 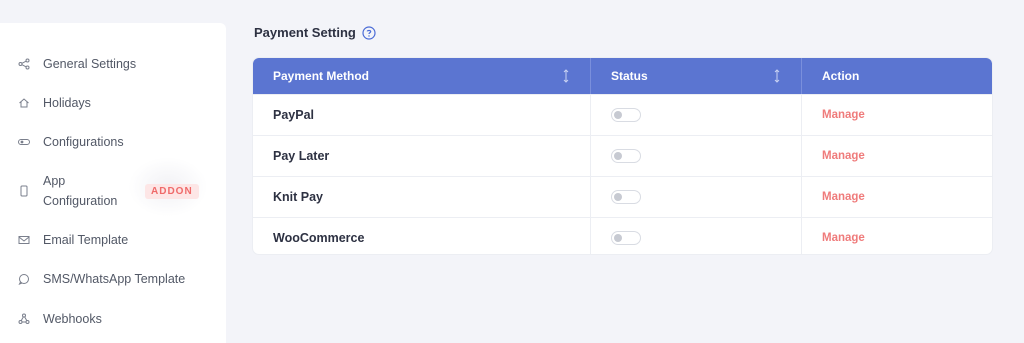 I want to click on addon-badge: ADDON, so click(x=172, y=191).